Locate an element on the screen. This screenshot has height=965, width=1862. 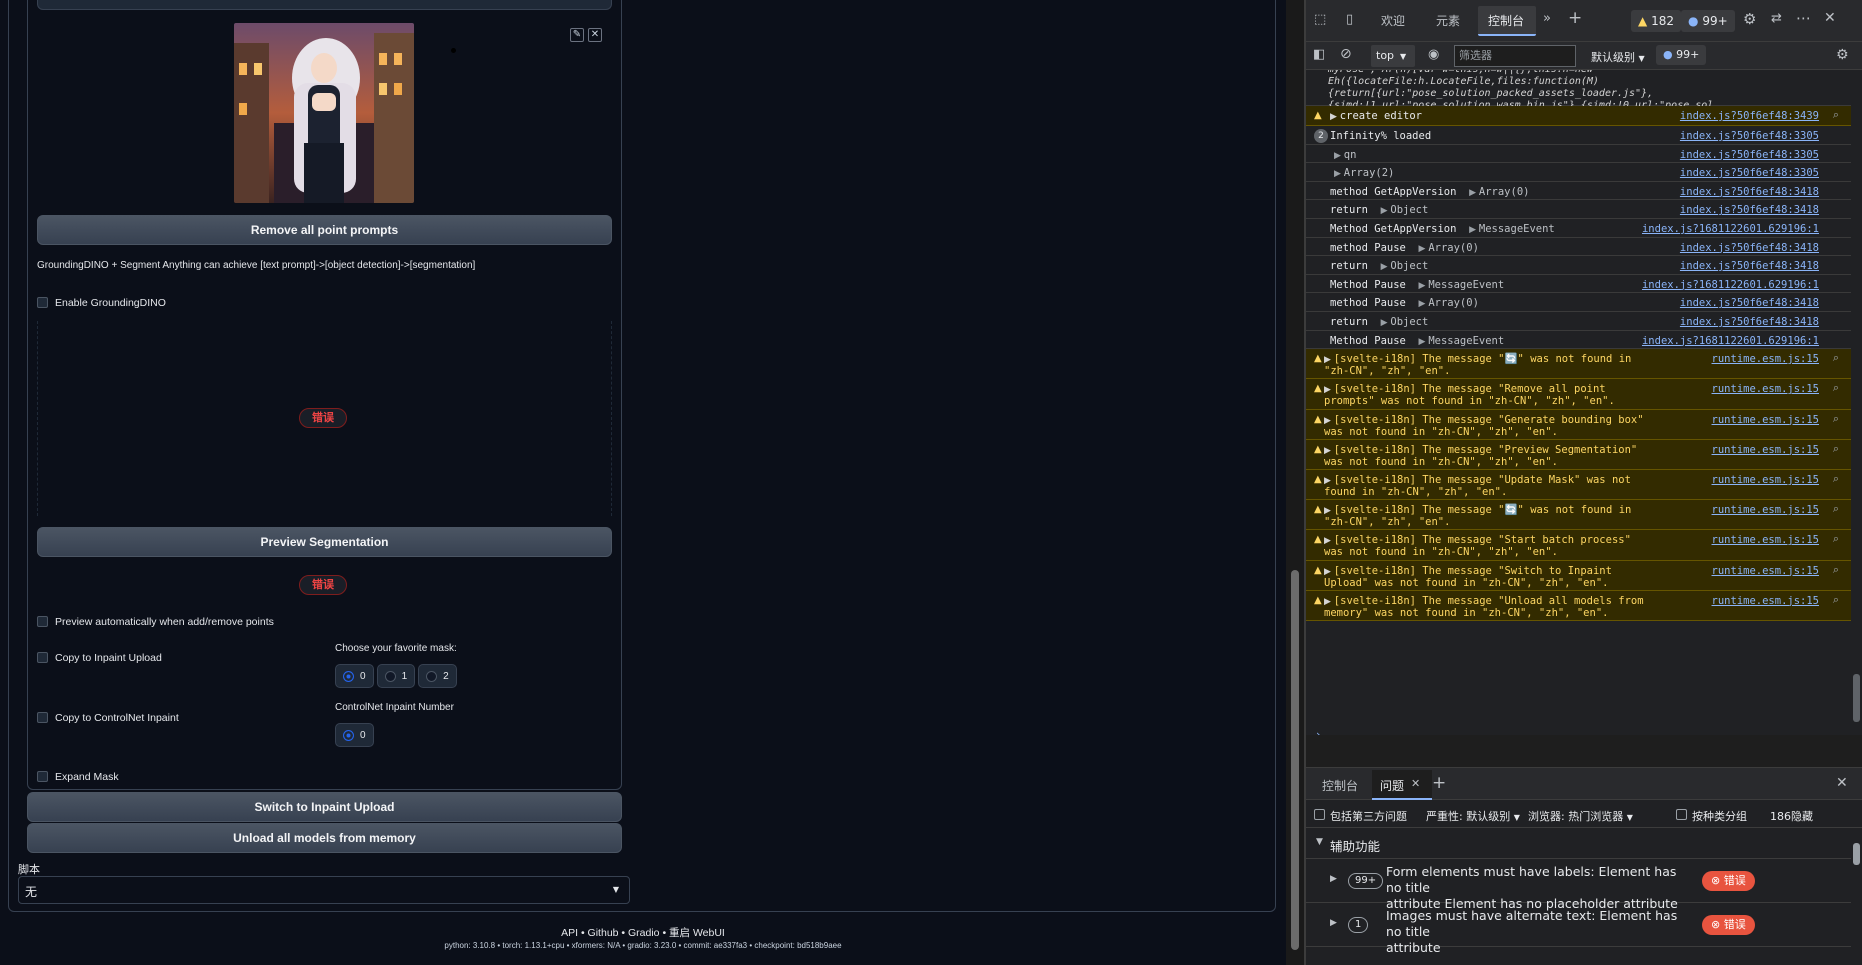
console-scrollbar is located at coordinates (1856, 402).